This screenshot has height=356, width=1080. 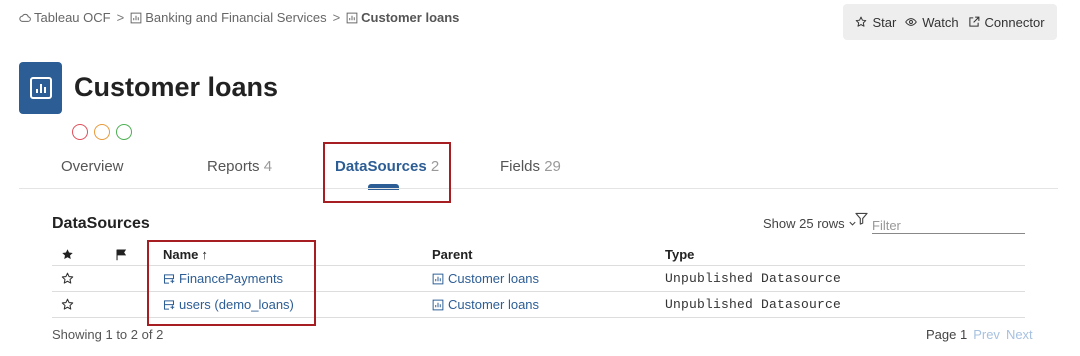 I want to click on breadcrumb-label: Banking and Financial Services, so click(x=236, y=17).